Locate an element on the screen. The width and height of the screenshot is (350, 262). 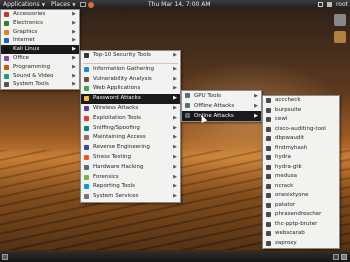
kali-item-stress-testing: Stress Testing ▶ is located at coordinates (130, 158).